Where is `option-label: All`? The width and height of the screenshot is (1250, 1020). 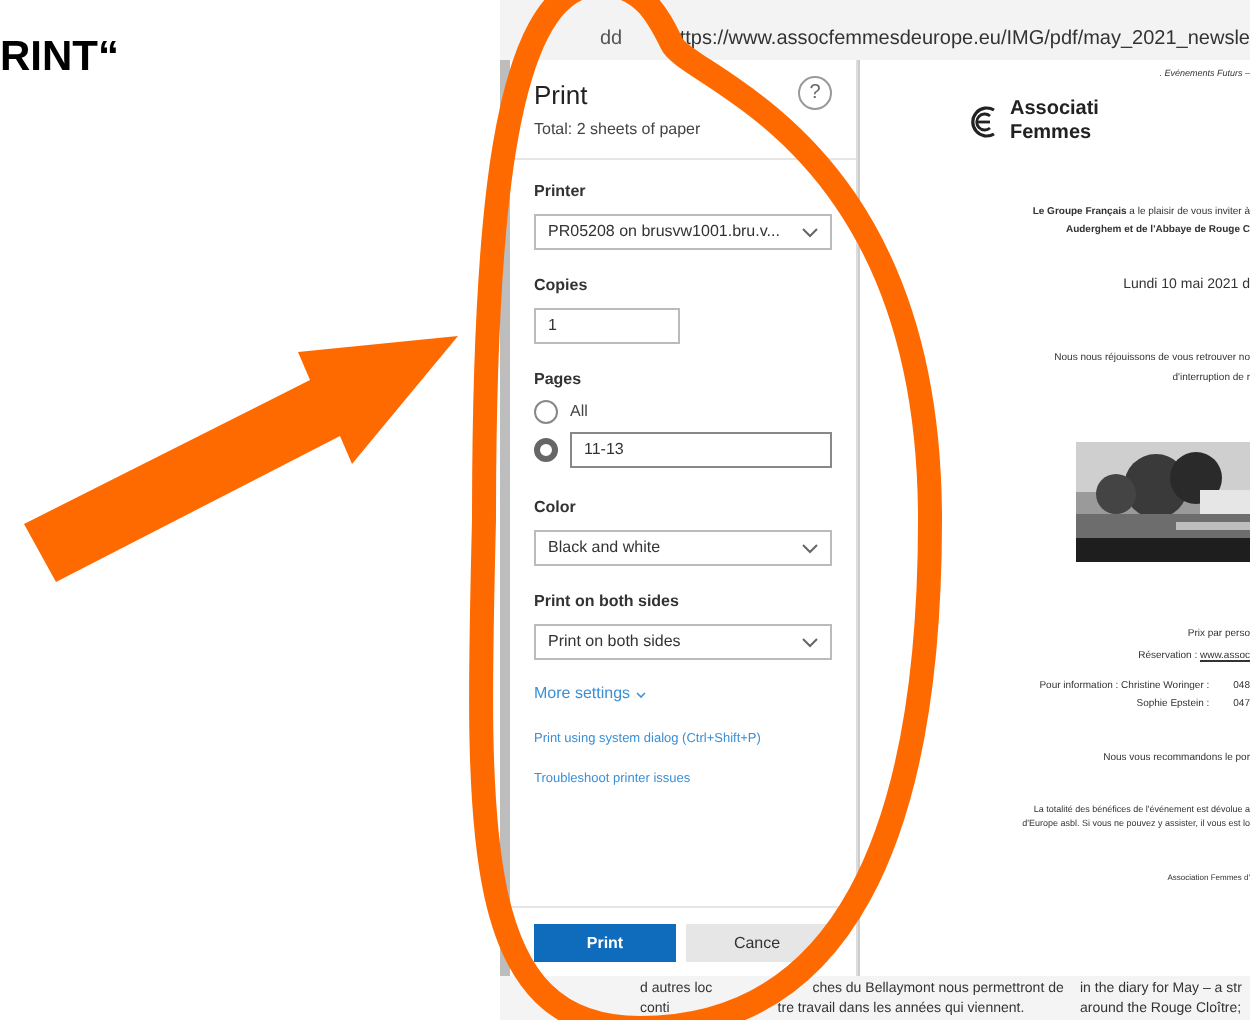 option-label: All is located at coordinates (579, 412).